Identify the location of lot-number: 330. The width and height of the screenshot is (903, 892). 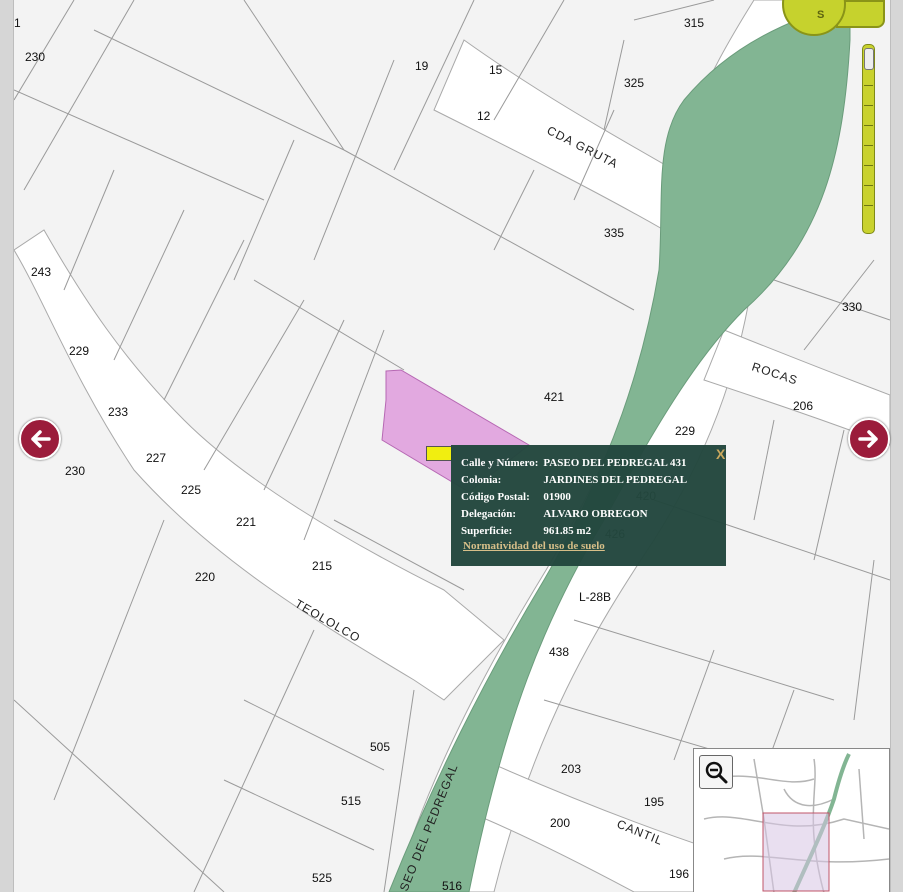
(852, 307).